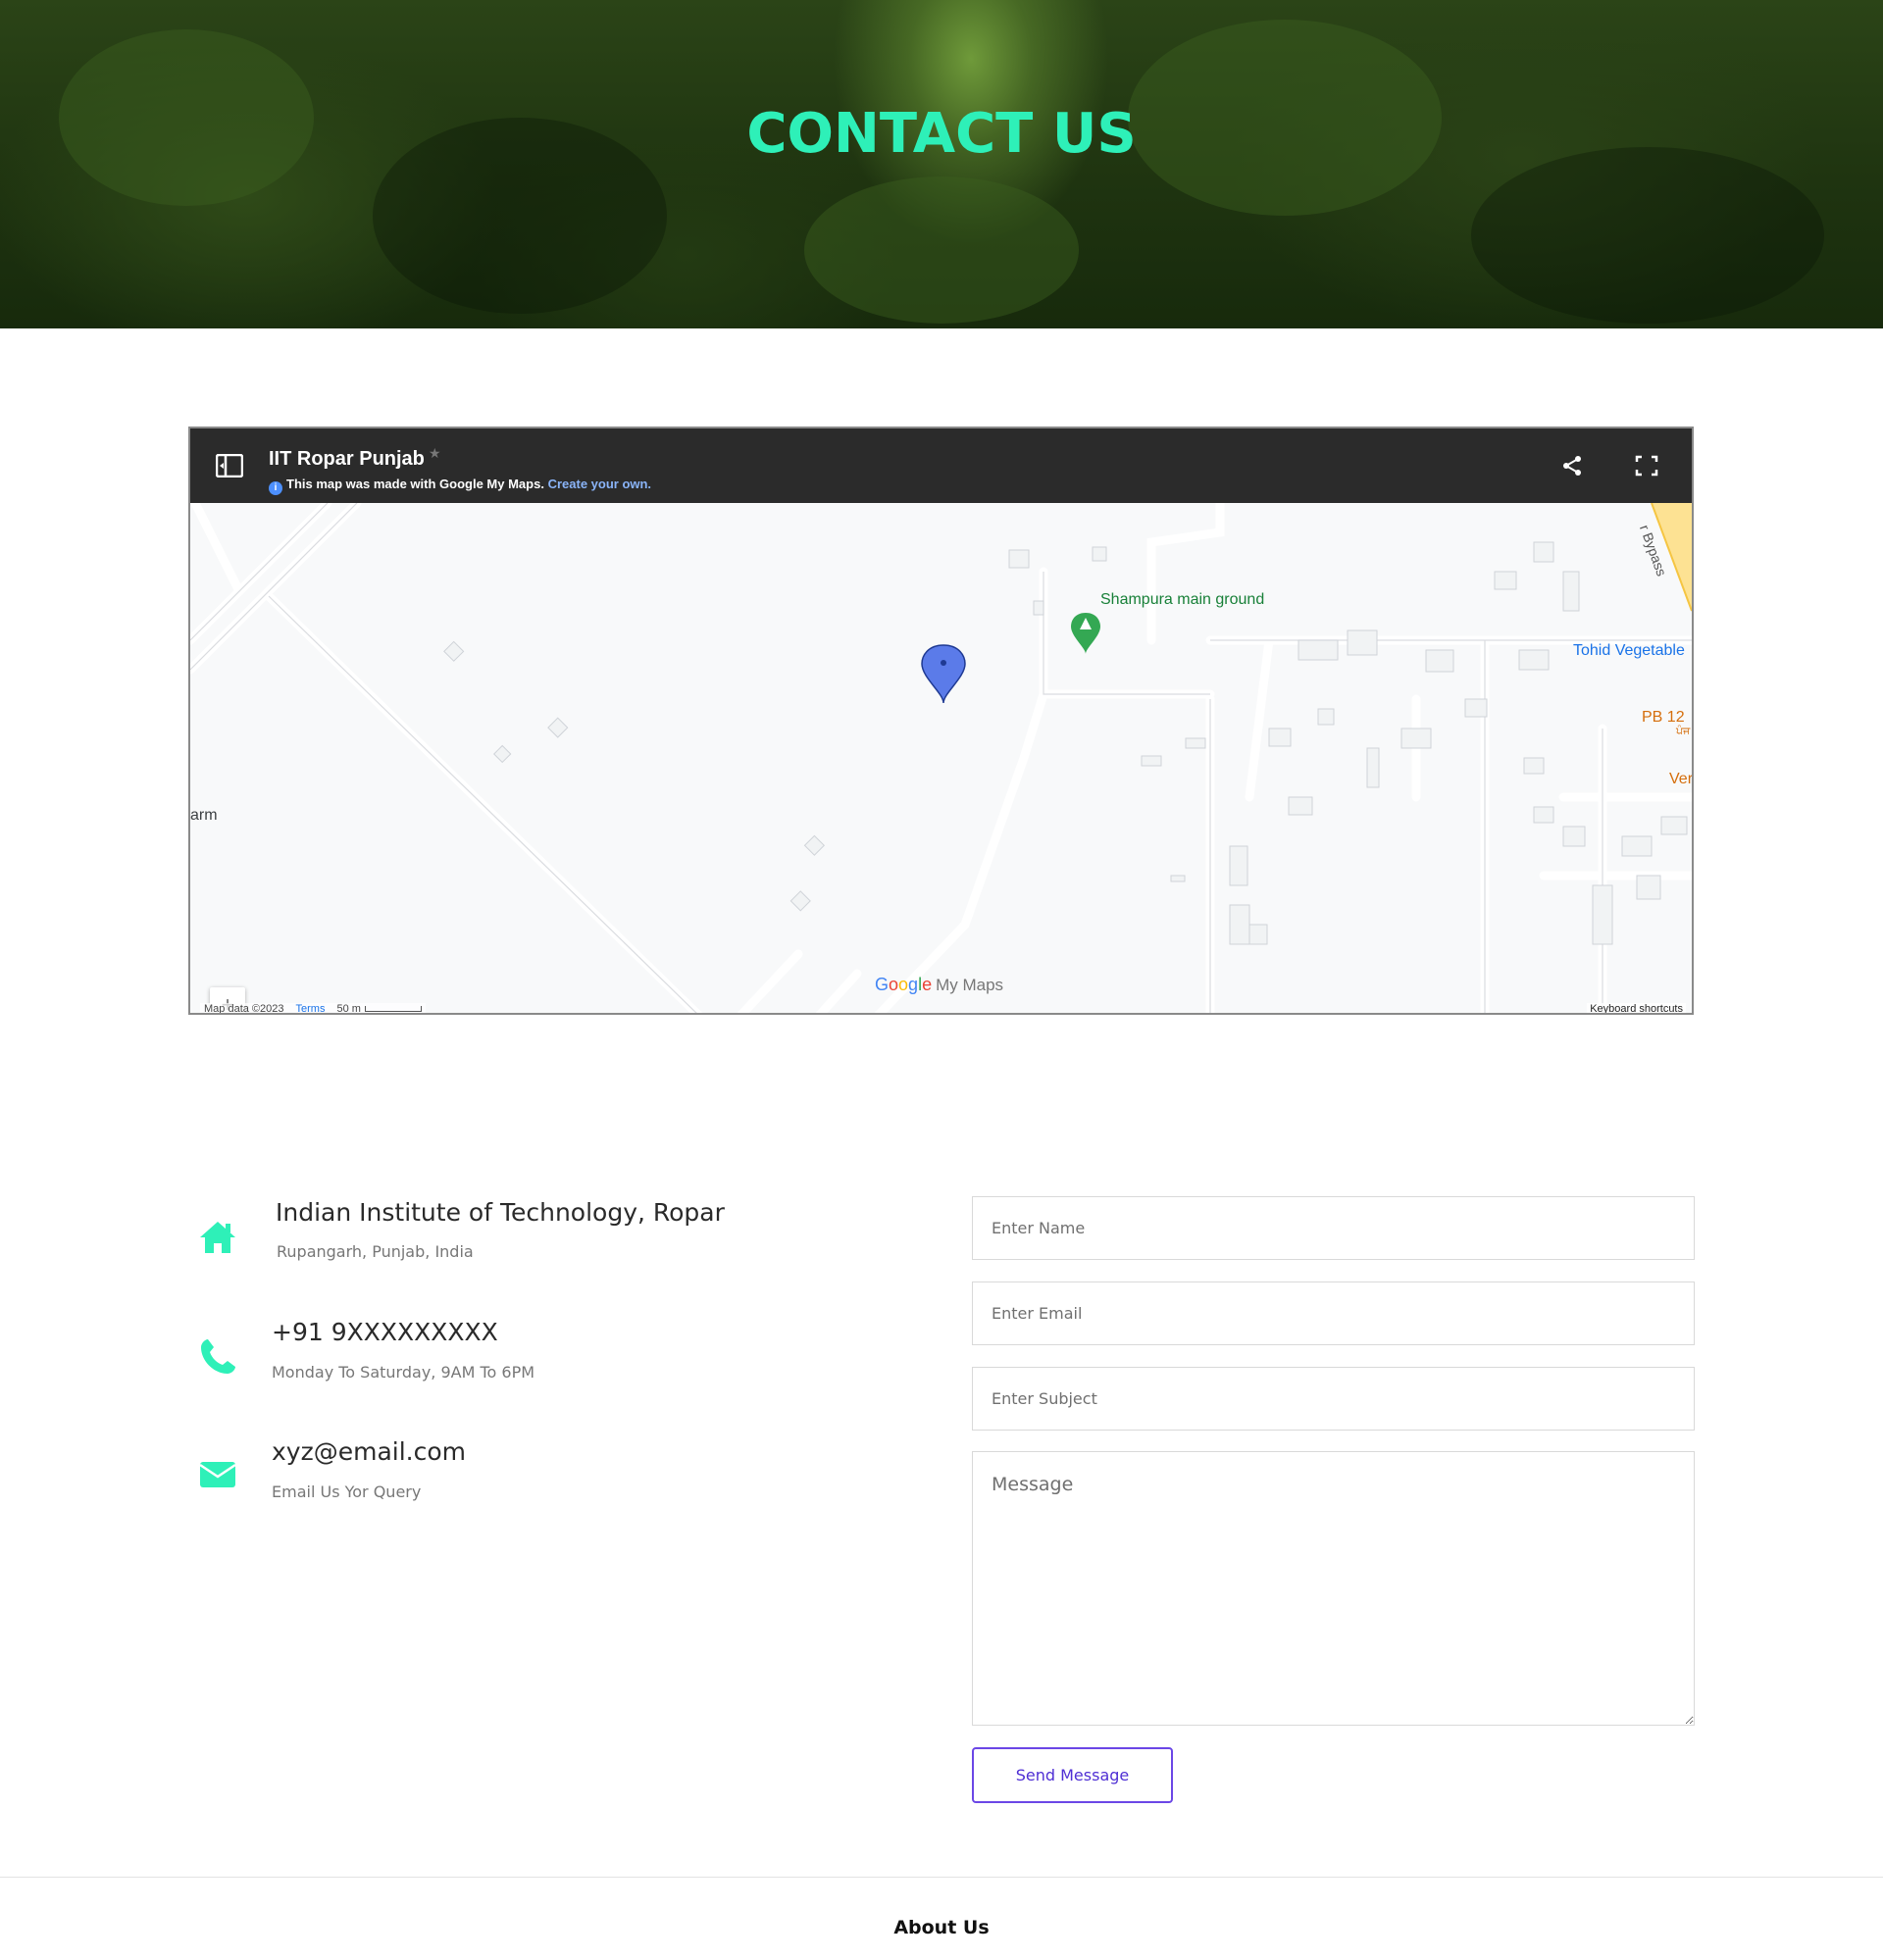  I want to click on keyboard-shortcuts-link: Keyboard shortcuts, so click(1636, 1008).